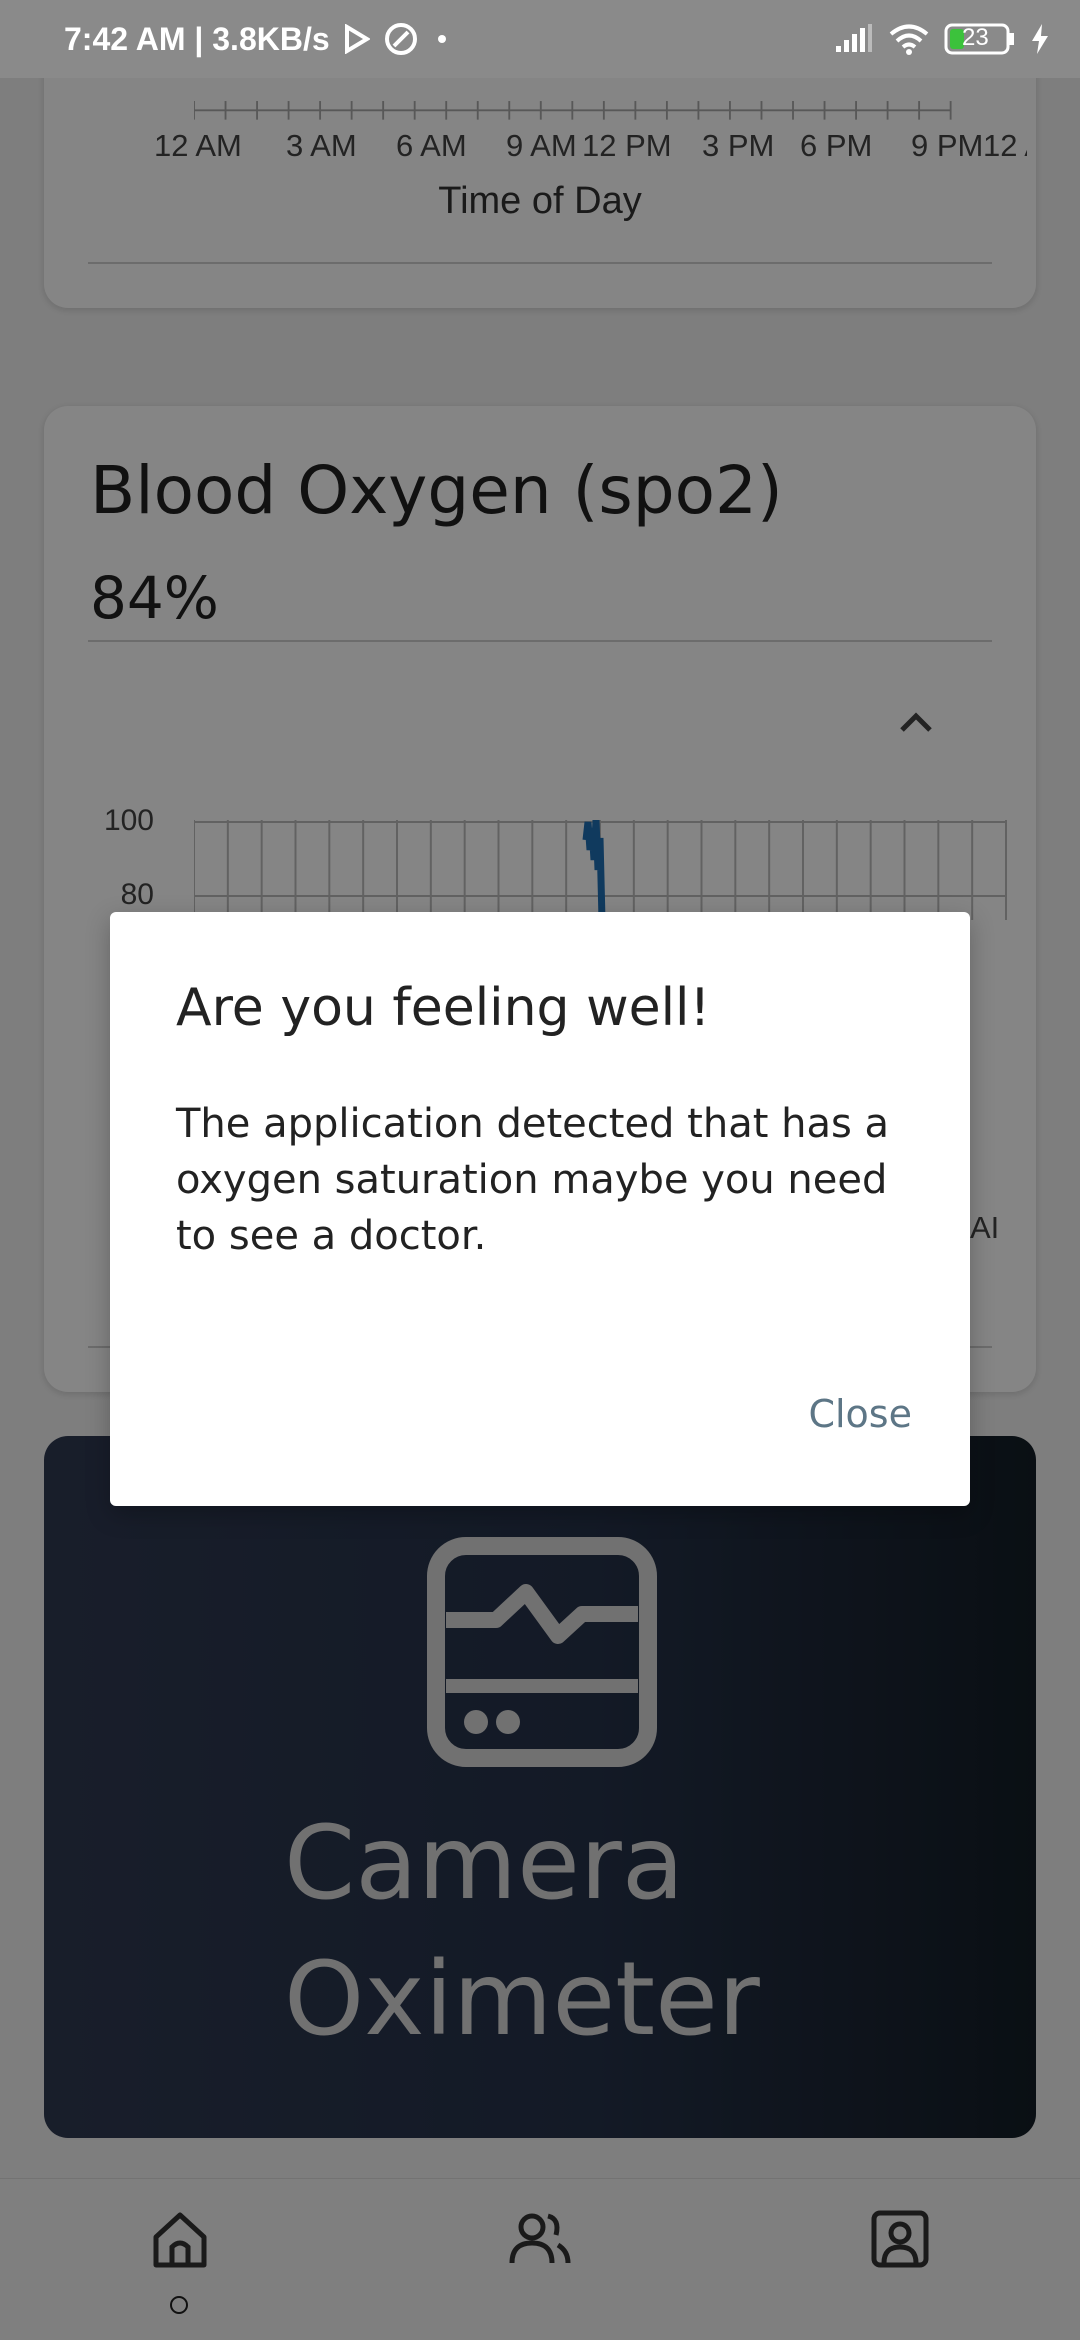  I want to click on battery-level: 23, so click(975, 37).